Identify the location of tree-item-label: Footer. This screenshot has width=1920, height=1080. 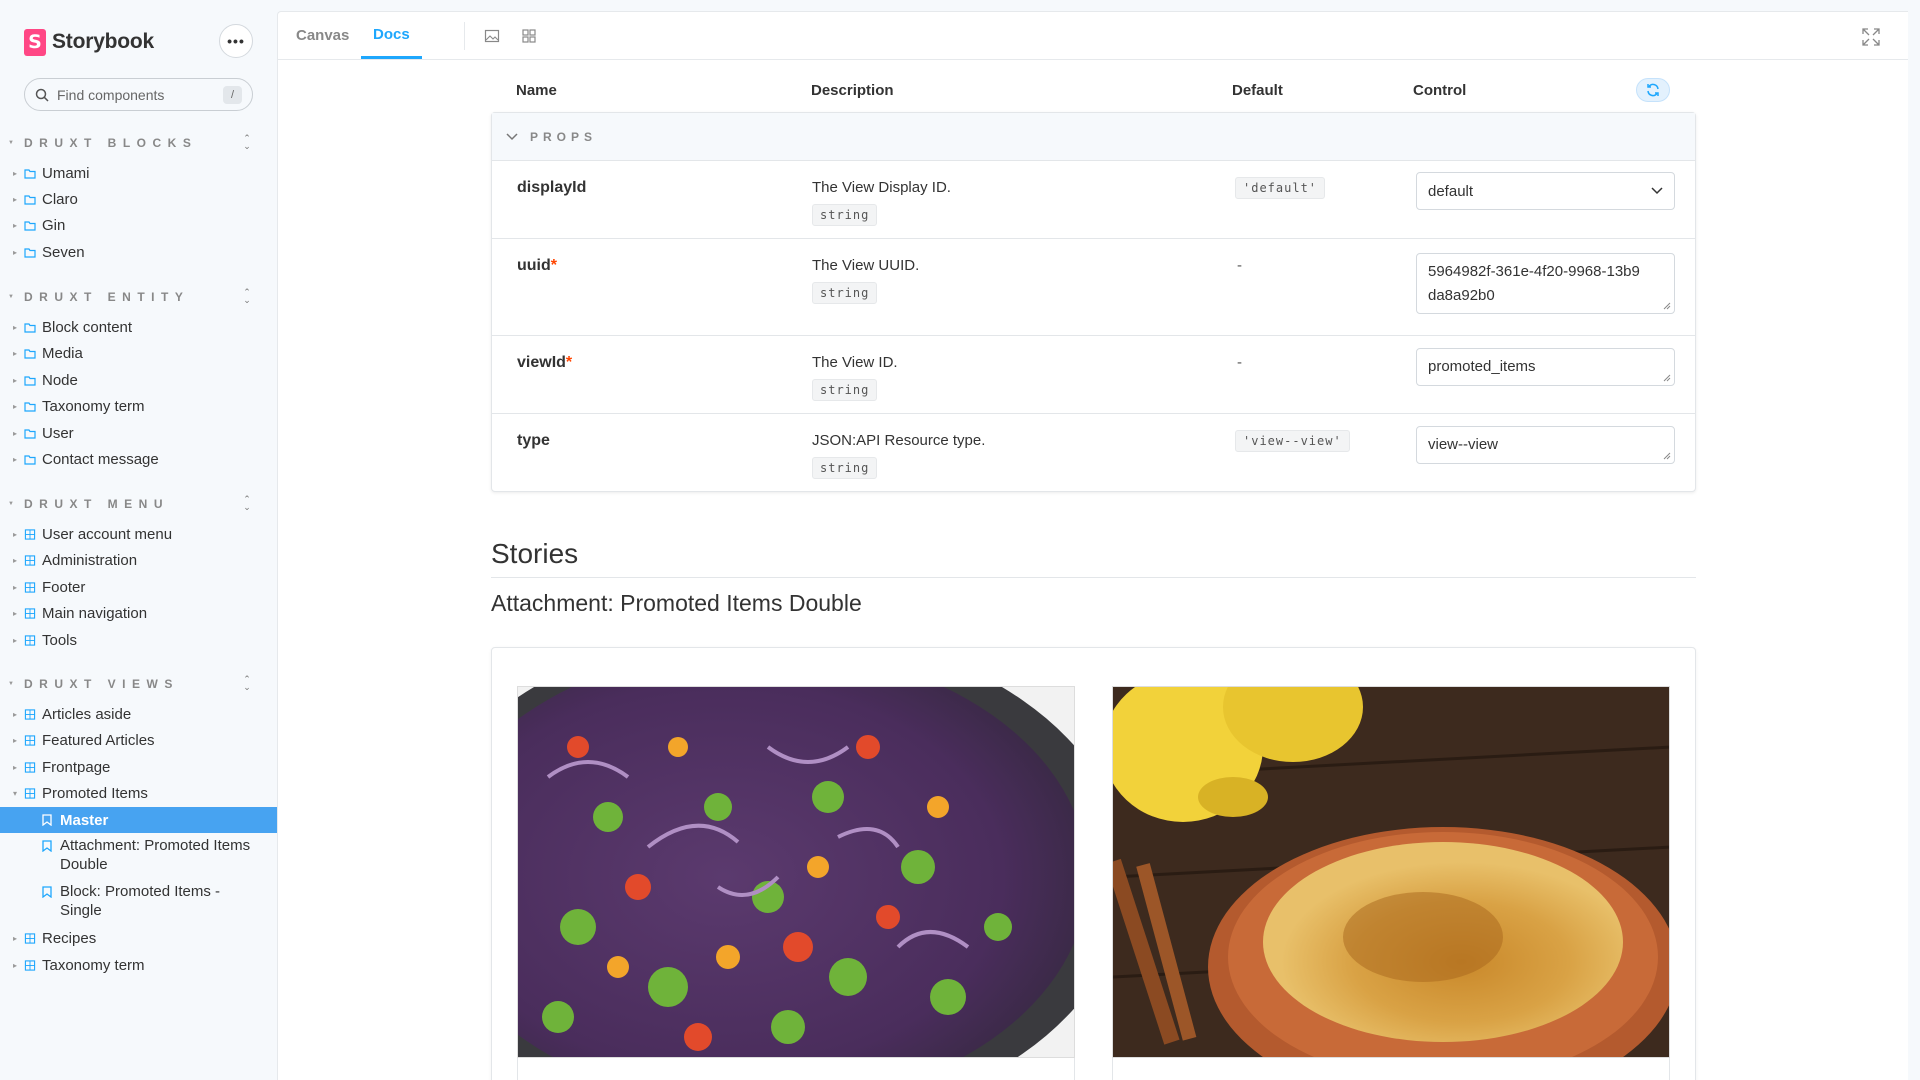
(64, 587).